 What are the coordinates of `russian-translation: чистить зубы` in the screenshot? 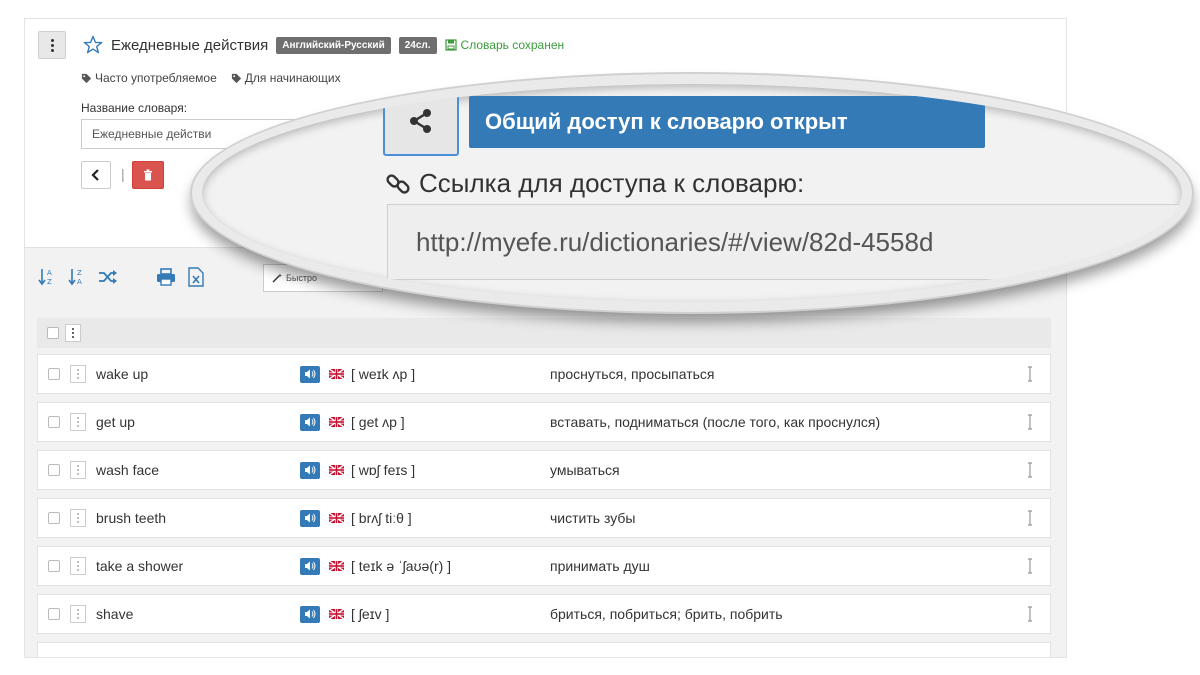 It's located at (593, 518).